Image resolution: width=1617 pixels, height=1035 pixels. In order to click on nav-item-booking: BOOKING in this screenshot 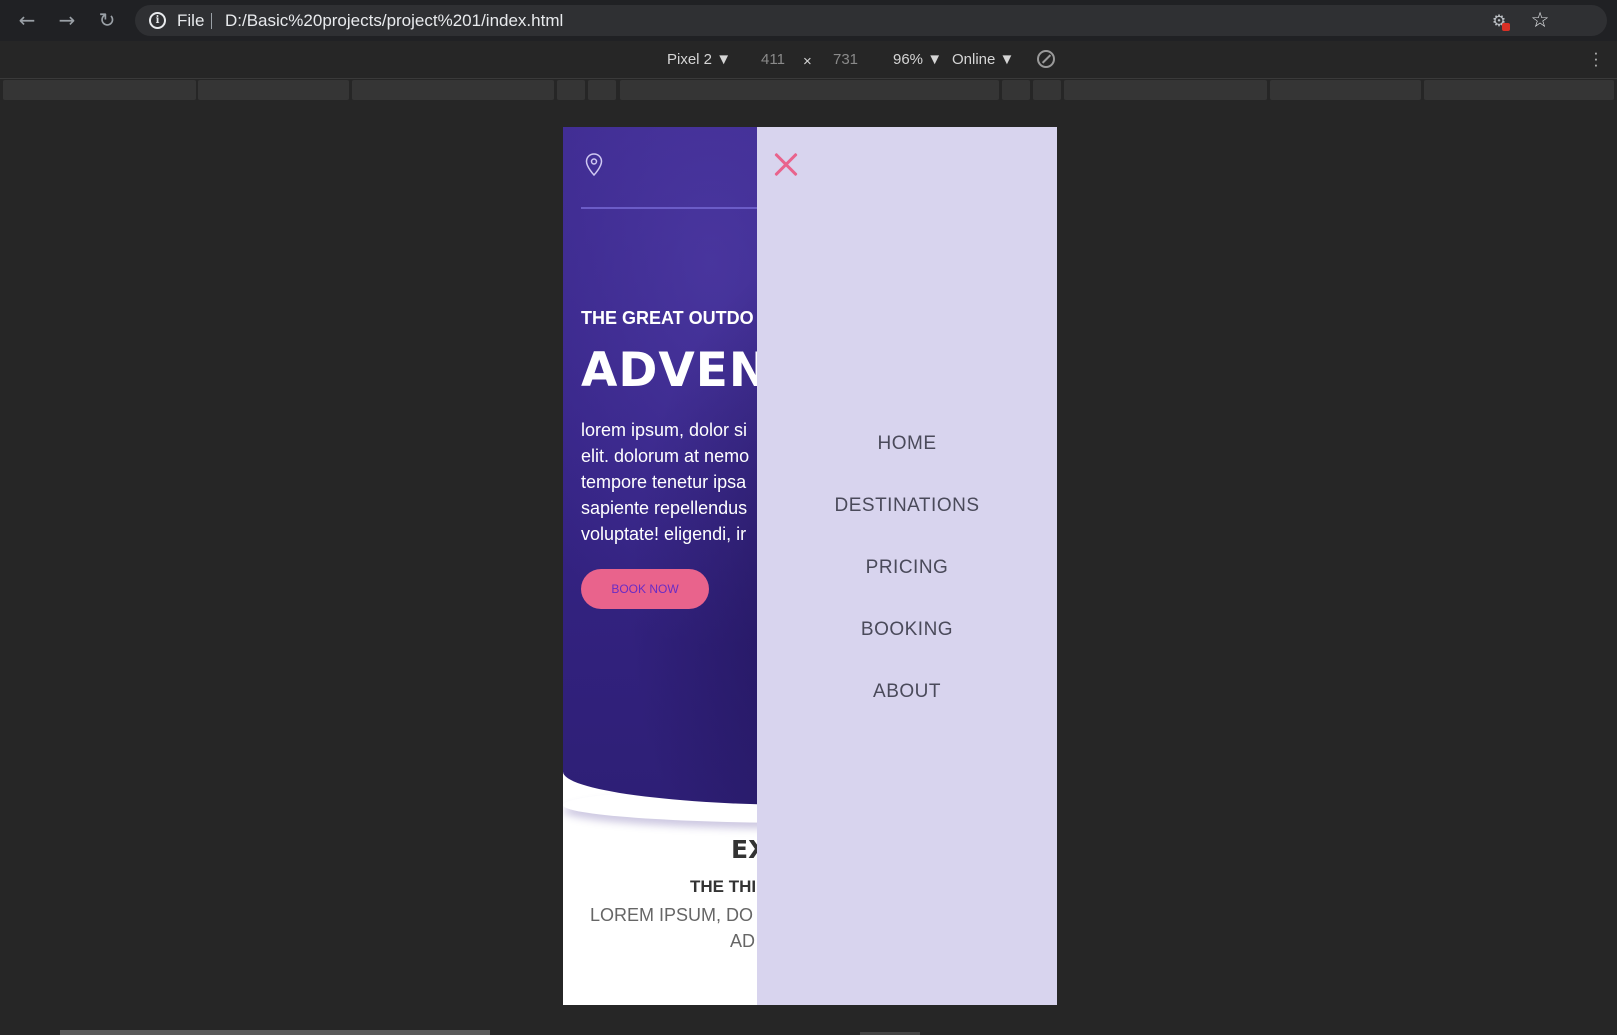, I will do `click(907, 644)`.